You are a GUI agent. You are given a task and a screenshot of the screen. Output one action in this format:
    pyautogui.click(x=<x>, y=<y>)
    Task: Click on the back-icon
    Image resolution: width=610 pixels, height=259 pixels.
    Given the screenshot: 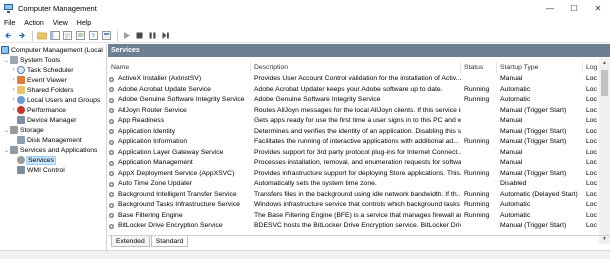 What is the action you would take?
    pyautogui.click(x=8, y=35)
    